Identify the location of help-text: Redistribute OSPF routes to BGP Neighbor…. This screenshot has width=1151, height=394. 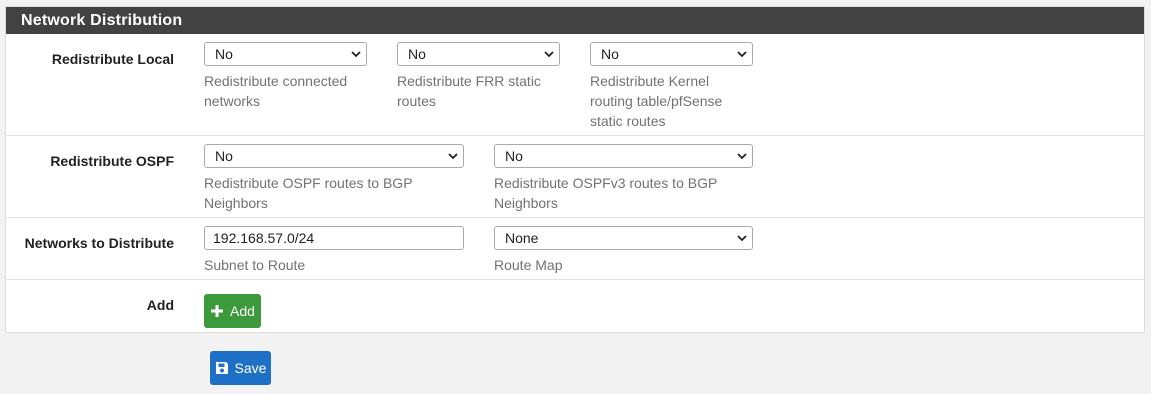
(308, 193).